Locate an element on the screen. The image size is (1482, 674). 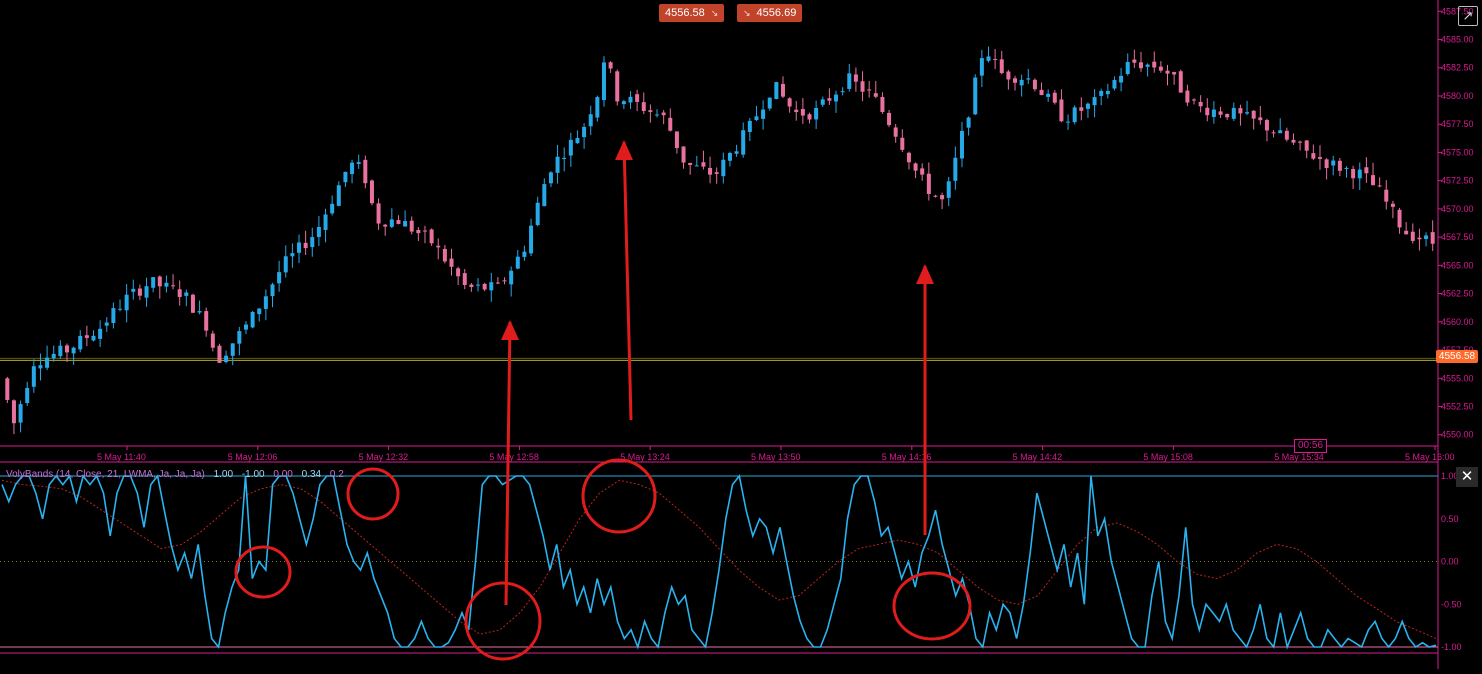
sell-price-button: 4556.58 ↘ is located at coordinates (692, 13).